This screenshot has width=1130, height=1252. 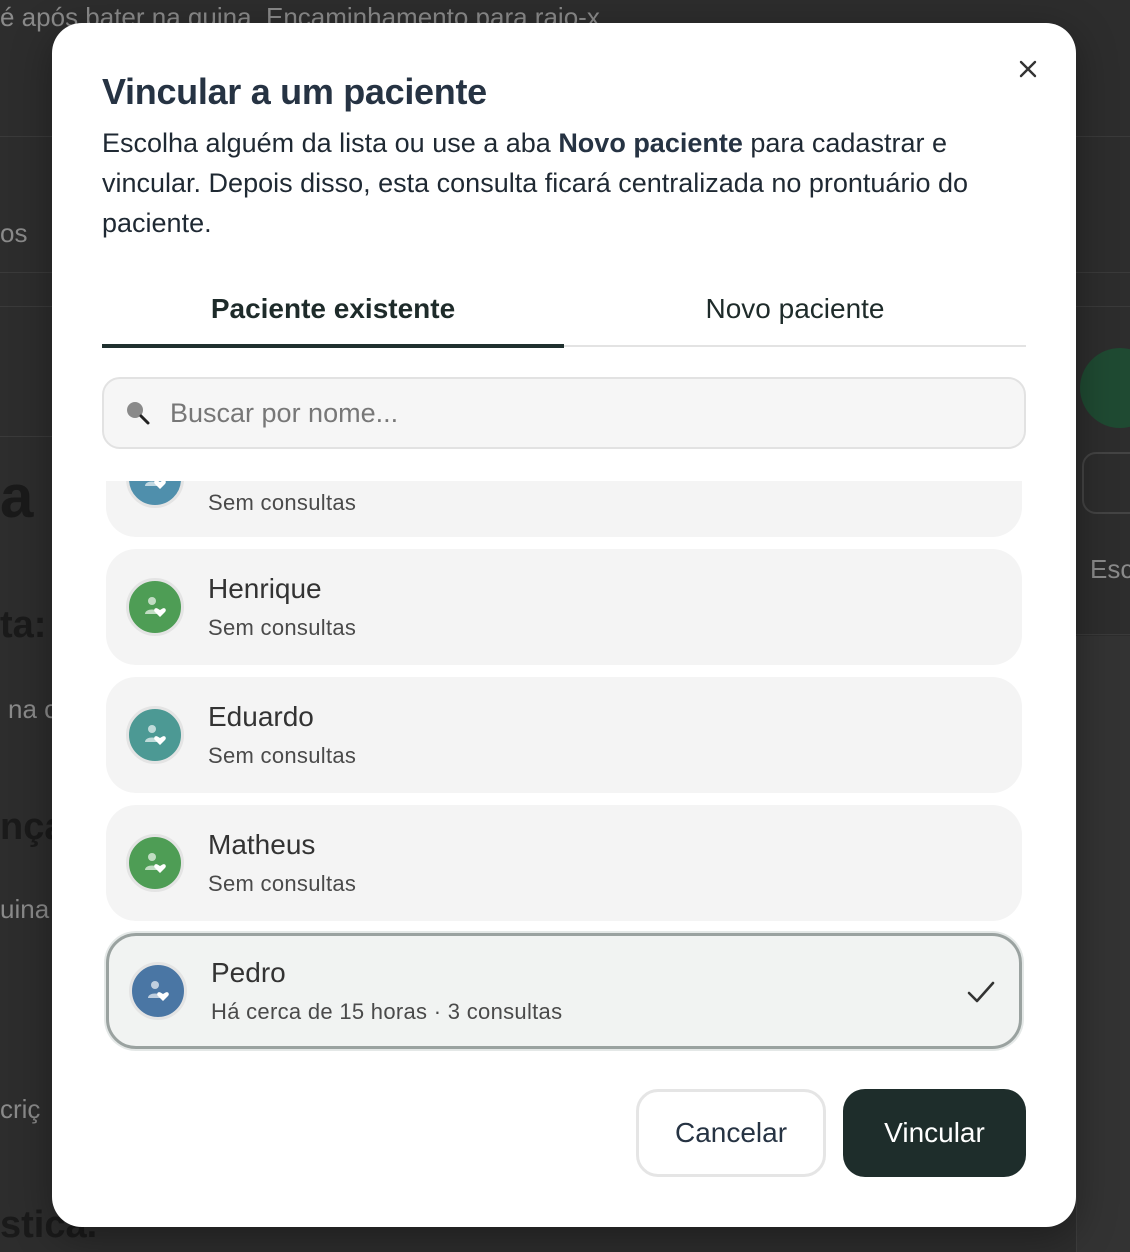 I want to click on close-icon, so click(x=1028, y=69).